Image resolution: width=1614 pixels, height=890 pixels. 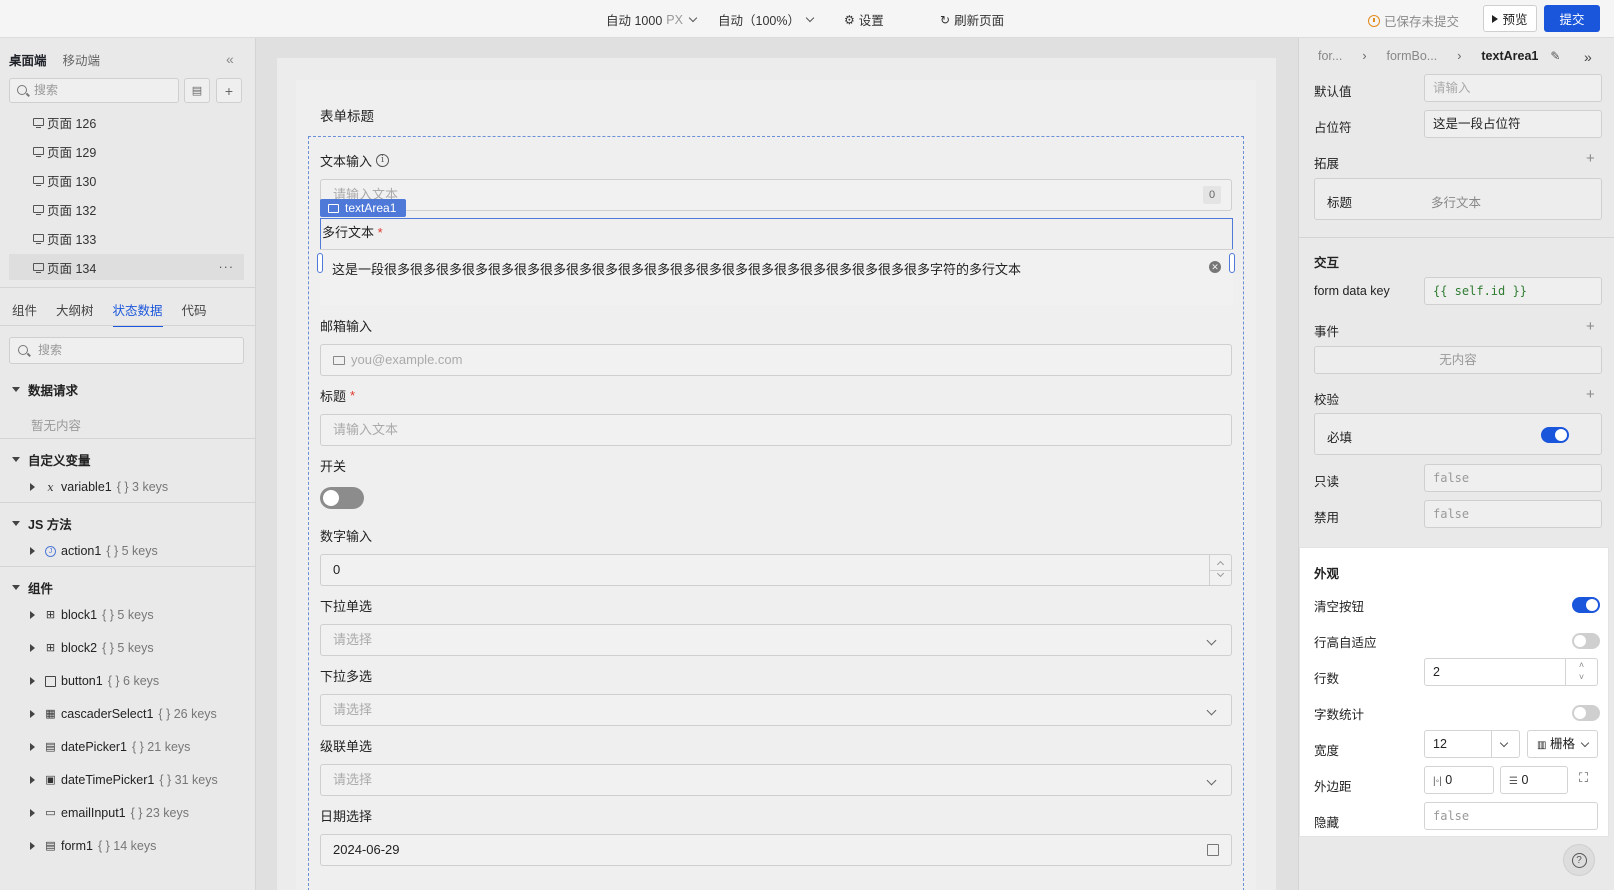 I want to click on page-item: 页面 126, so click(x=126, y=122).